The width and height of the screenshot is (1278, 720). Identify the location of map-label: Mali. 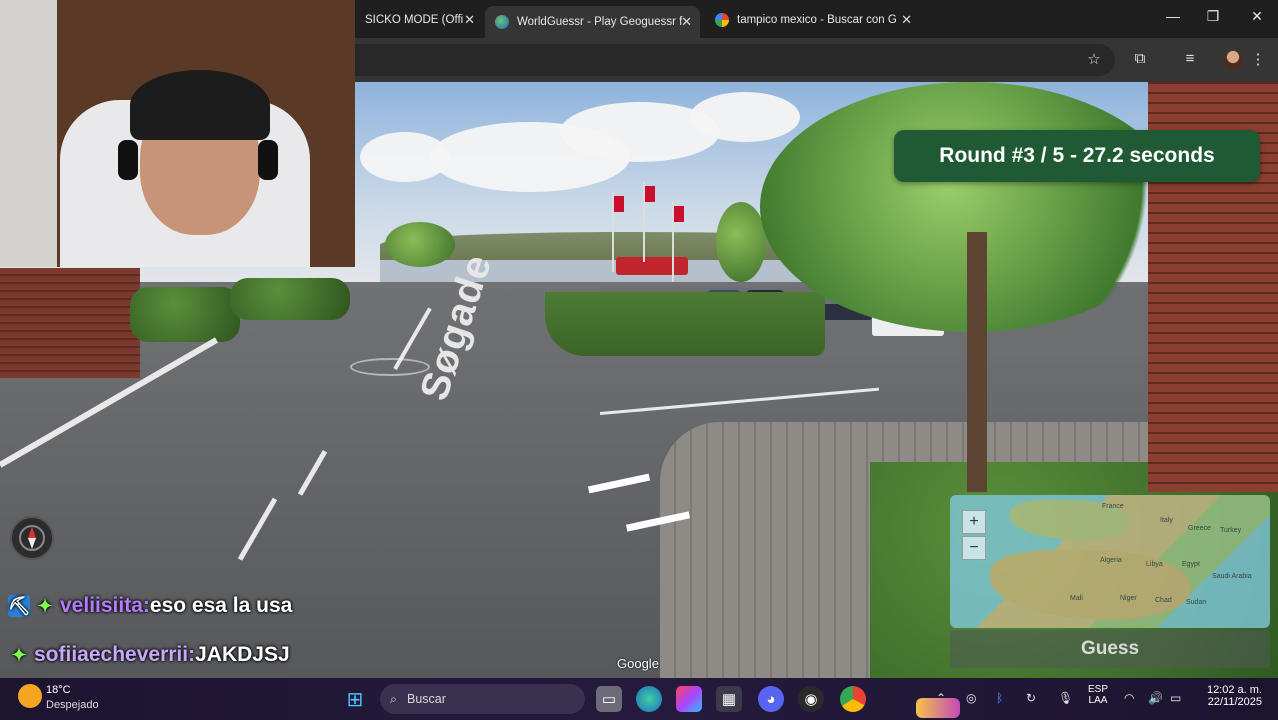
(1076, 598).